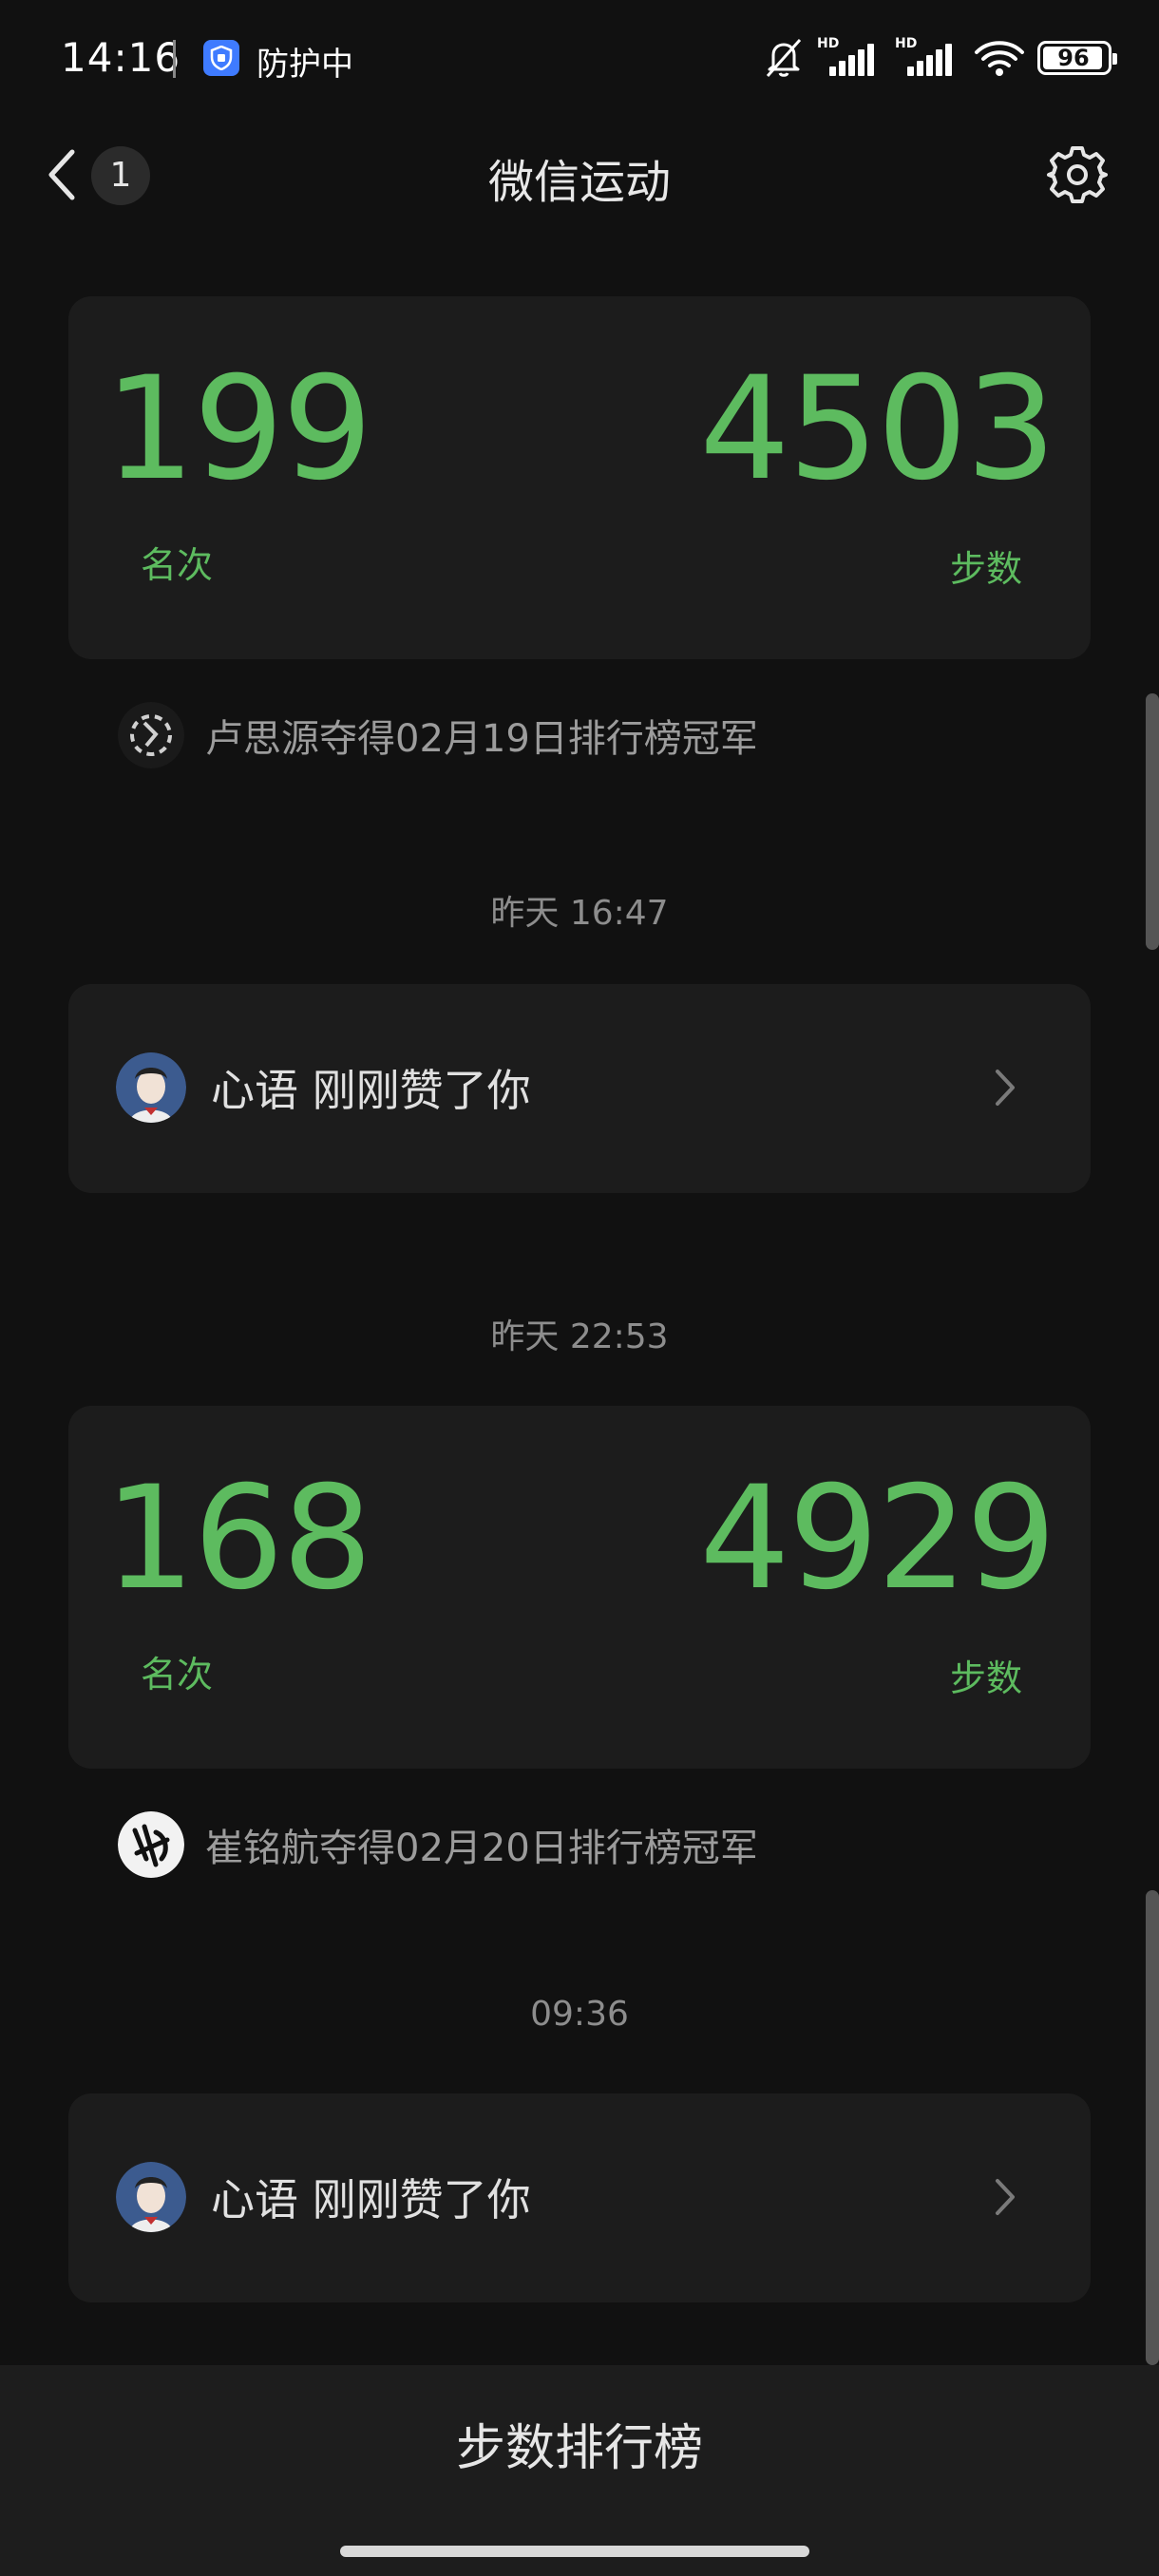 Image resolution: width=1159 pixels, height=2576 pixels. What do you see at coordinates (877, 1538) in the screenshot?
I see `steps-value: 4929` at bounding box center [877, 1538].